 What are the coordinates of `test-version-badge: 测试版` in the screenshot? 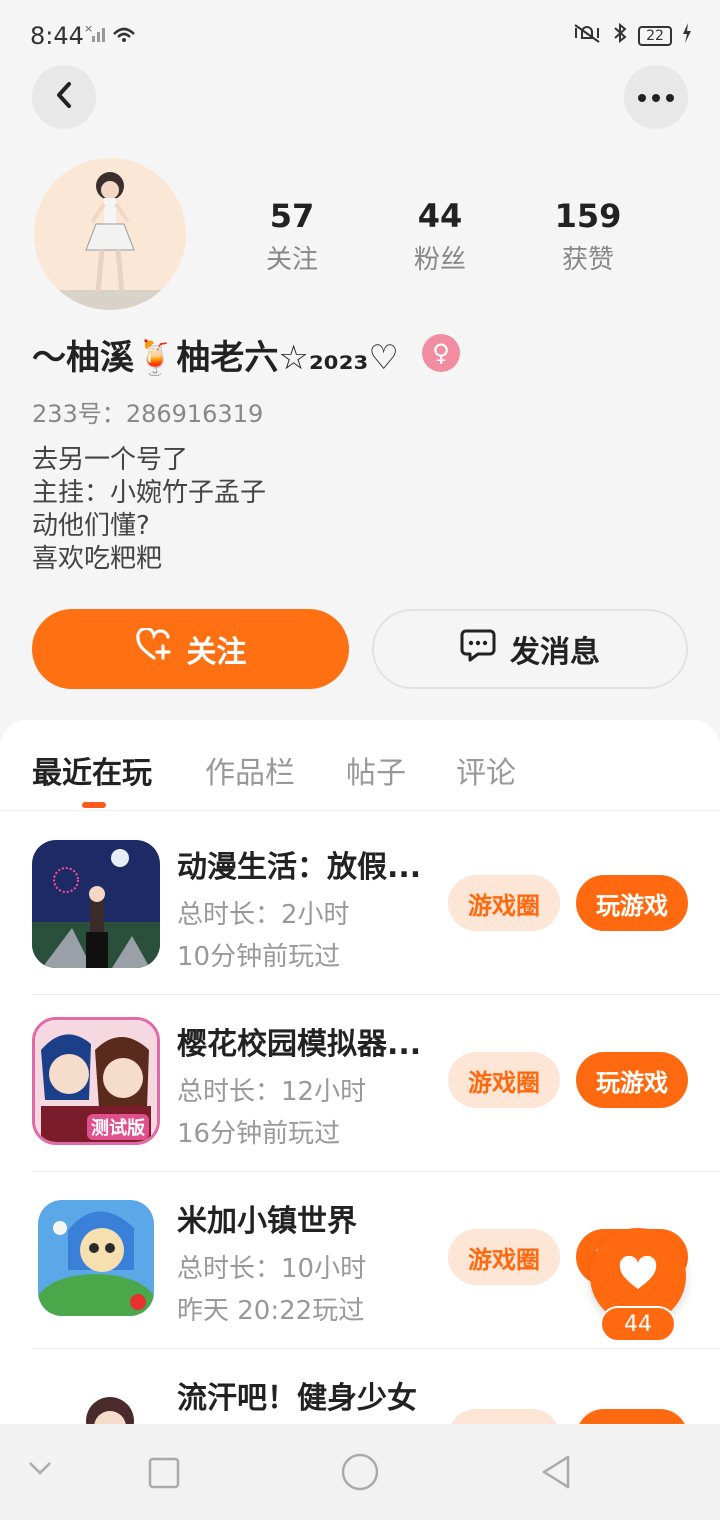 It's located at (118, 1127).